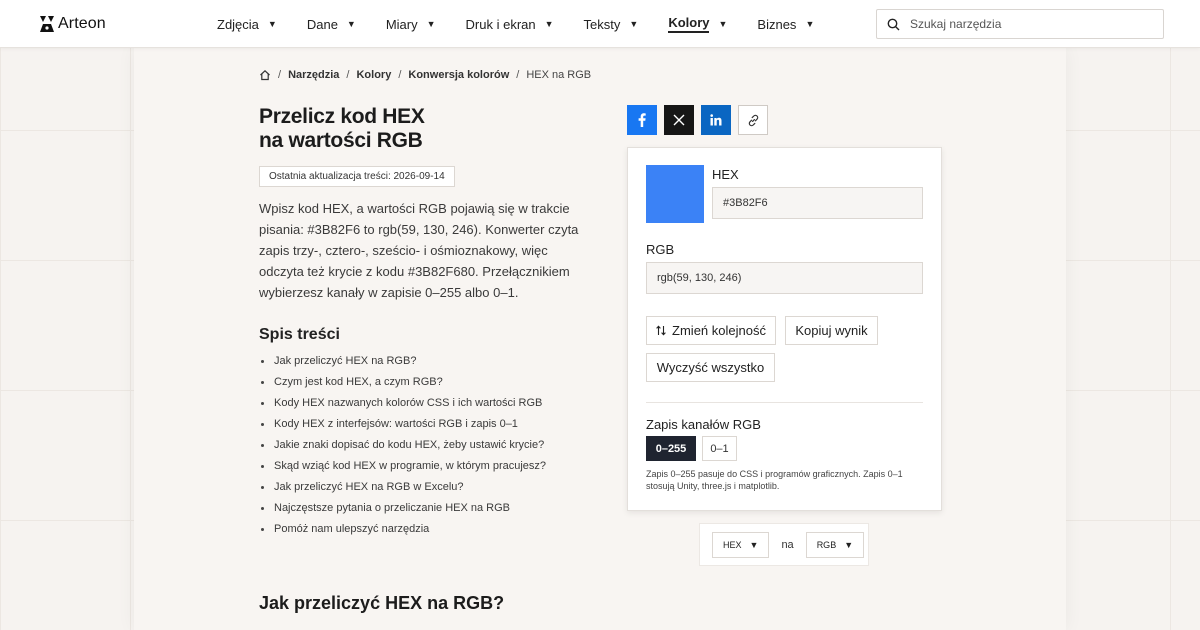 The height and width of the screenshot is (630, 1200). What do you see at coordinates (357, 176) in the screenshot?
I see `last-updated-badge: Ostatnia aktualizacja treści: 2026-09-14` at bounding box center [357, 176].